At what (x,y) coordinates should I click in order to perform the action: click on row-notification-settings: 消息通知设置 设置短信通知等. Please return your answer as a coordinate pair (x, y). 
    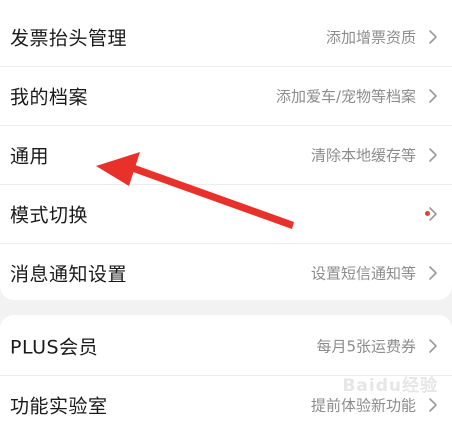
    Looking at the image, I should click on (226, 273).